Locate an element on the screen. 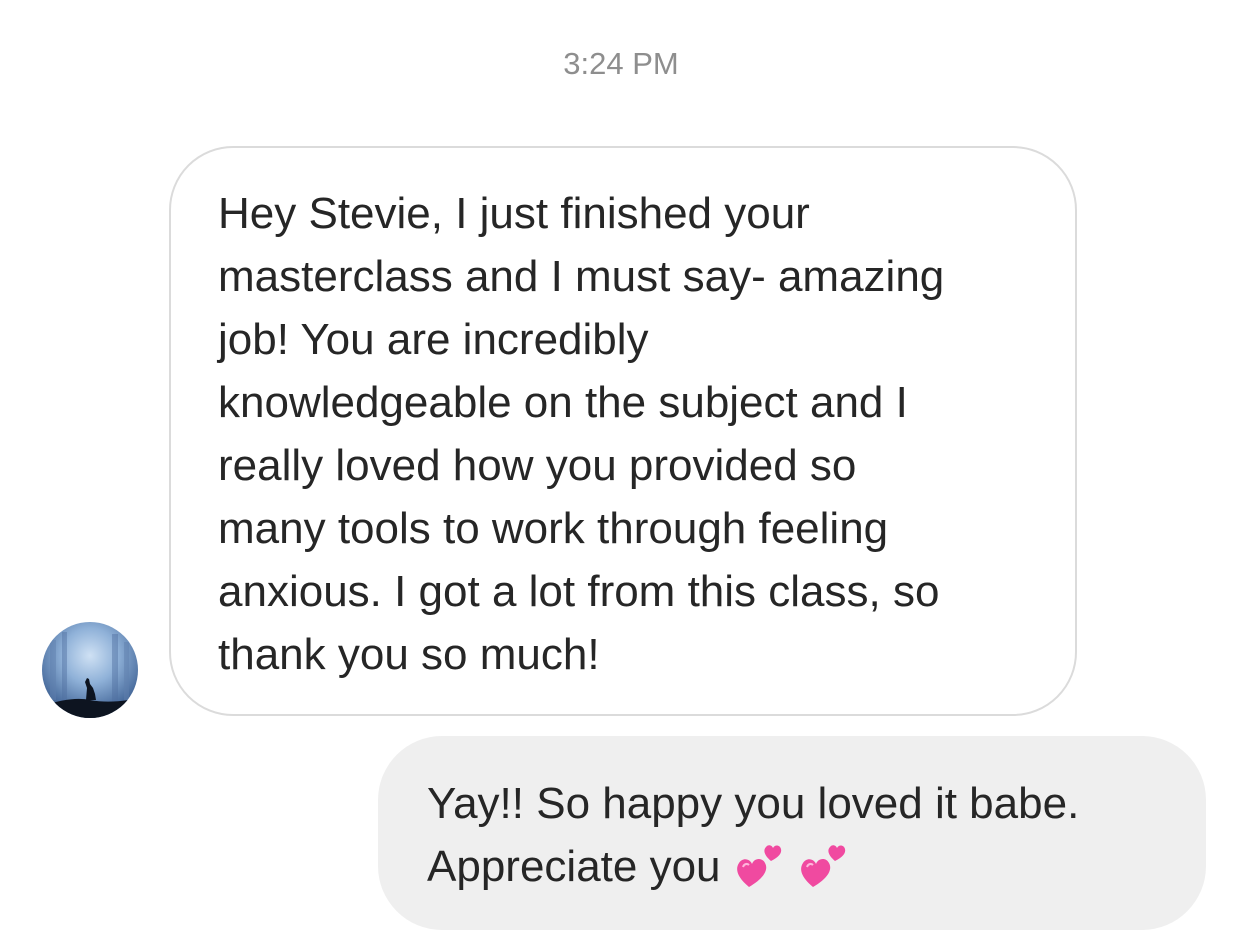  outgoing-message-line-2-row: Appreciate you is located at coordinates (801, 866).